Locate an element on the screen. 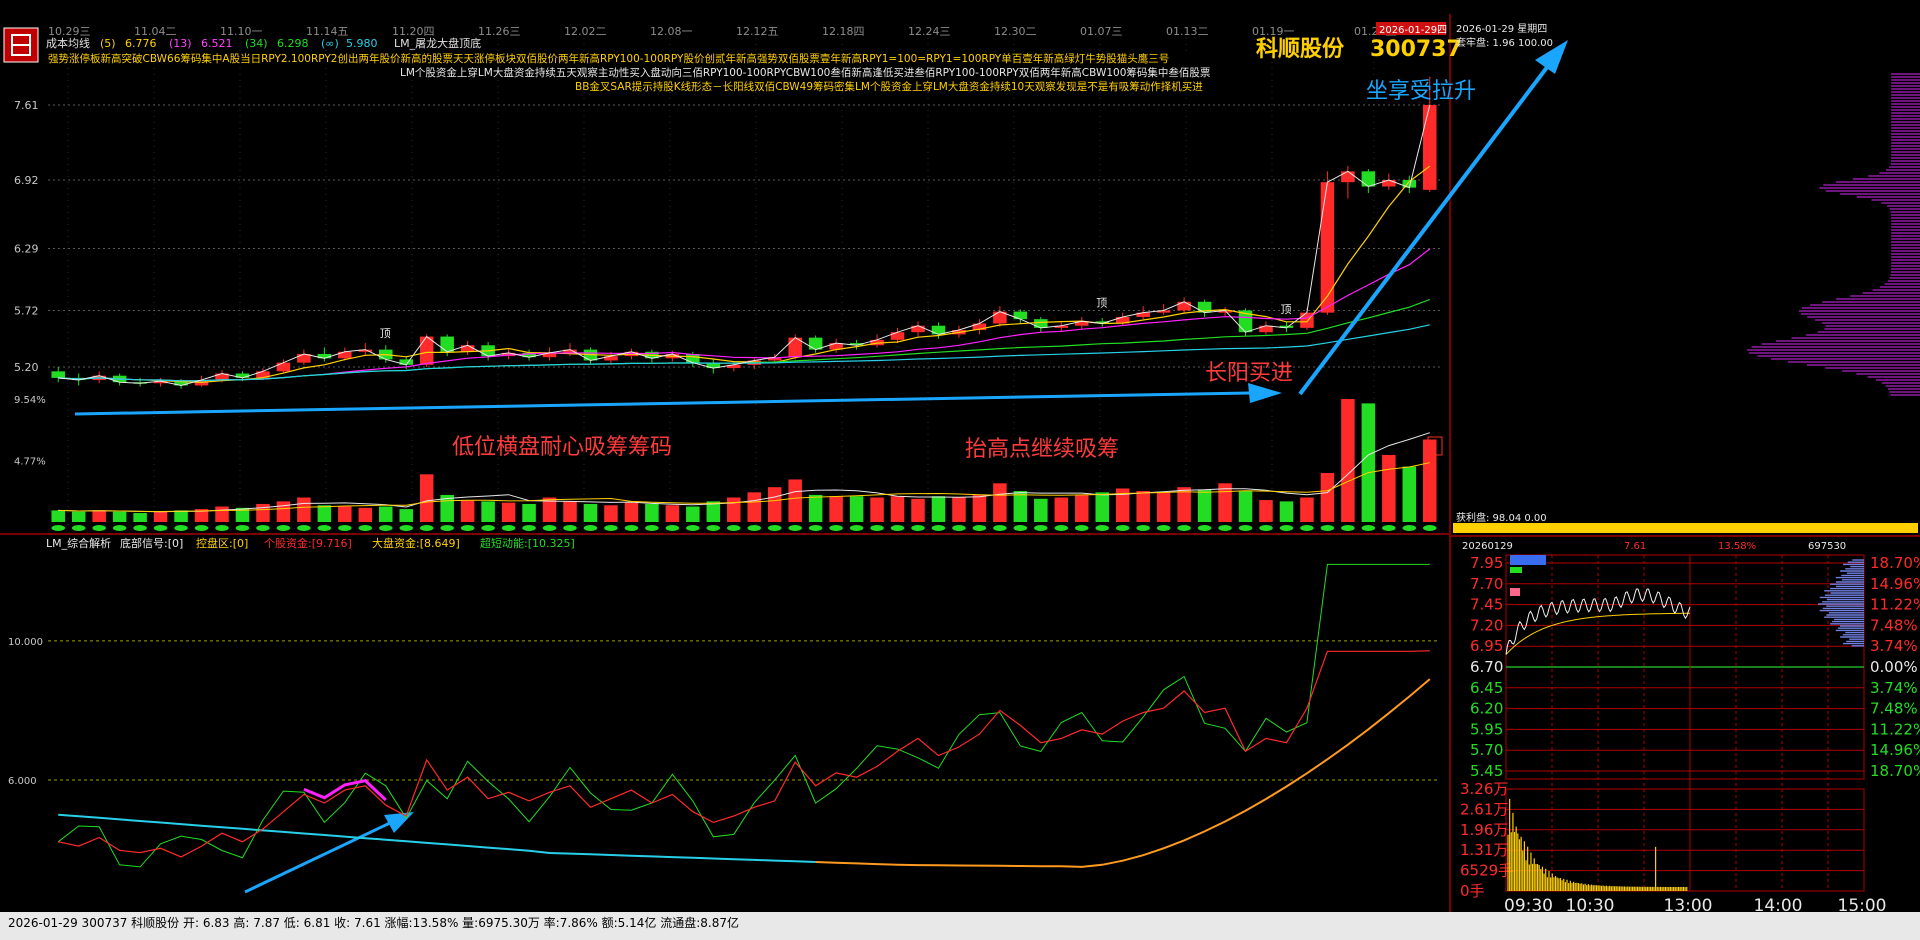  indicator-item: 超短动能:[10.325] is located at coordinates (527, 543).